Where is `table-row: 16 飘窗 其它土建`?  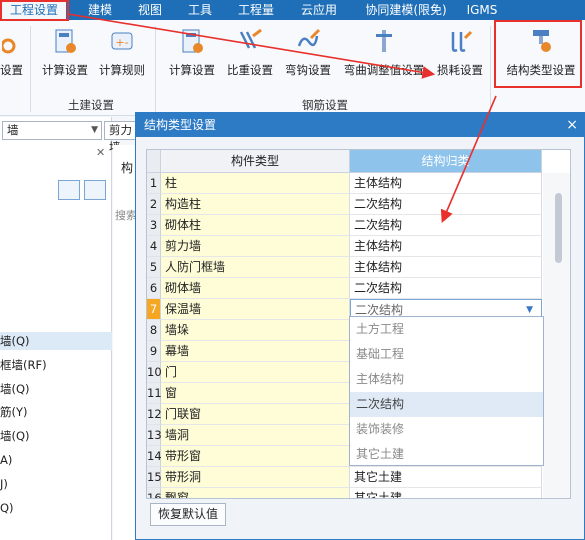 table-row: 16 飘窗 其它土建 is located at coordinates (344, 493).